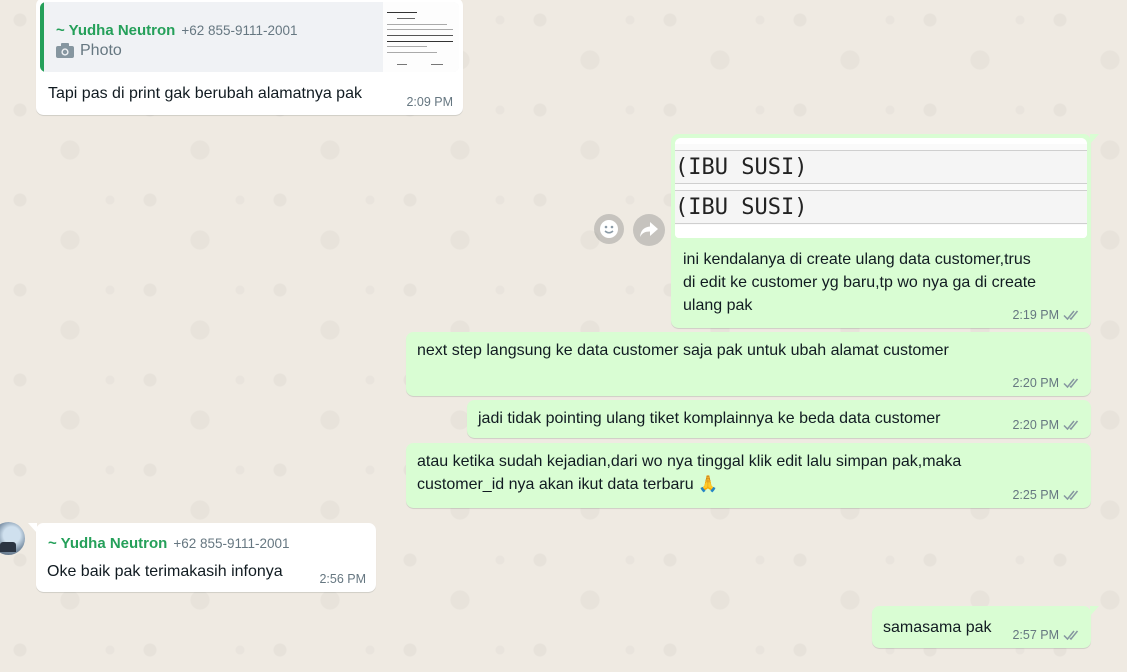 The image size is (1127, 672). I want to click on quoted-message: ~ Yudha Neutron +62 855-9111-2001 Photo, so click(249, 37).